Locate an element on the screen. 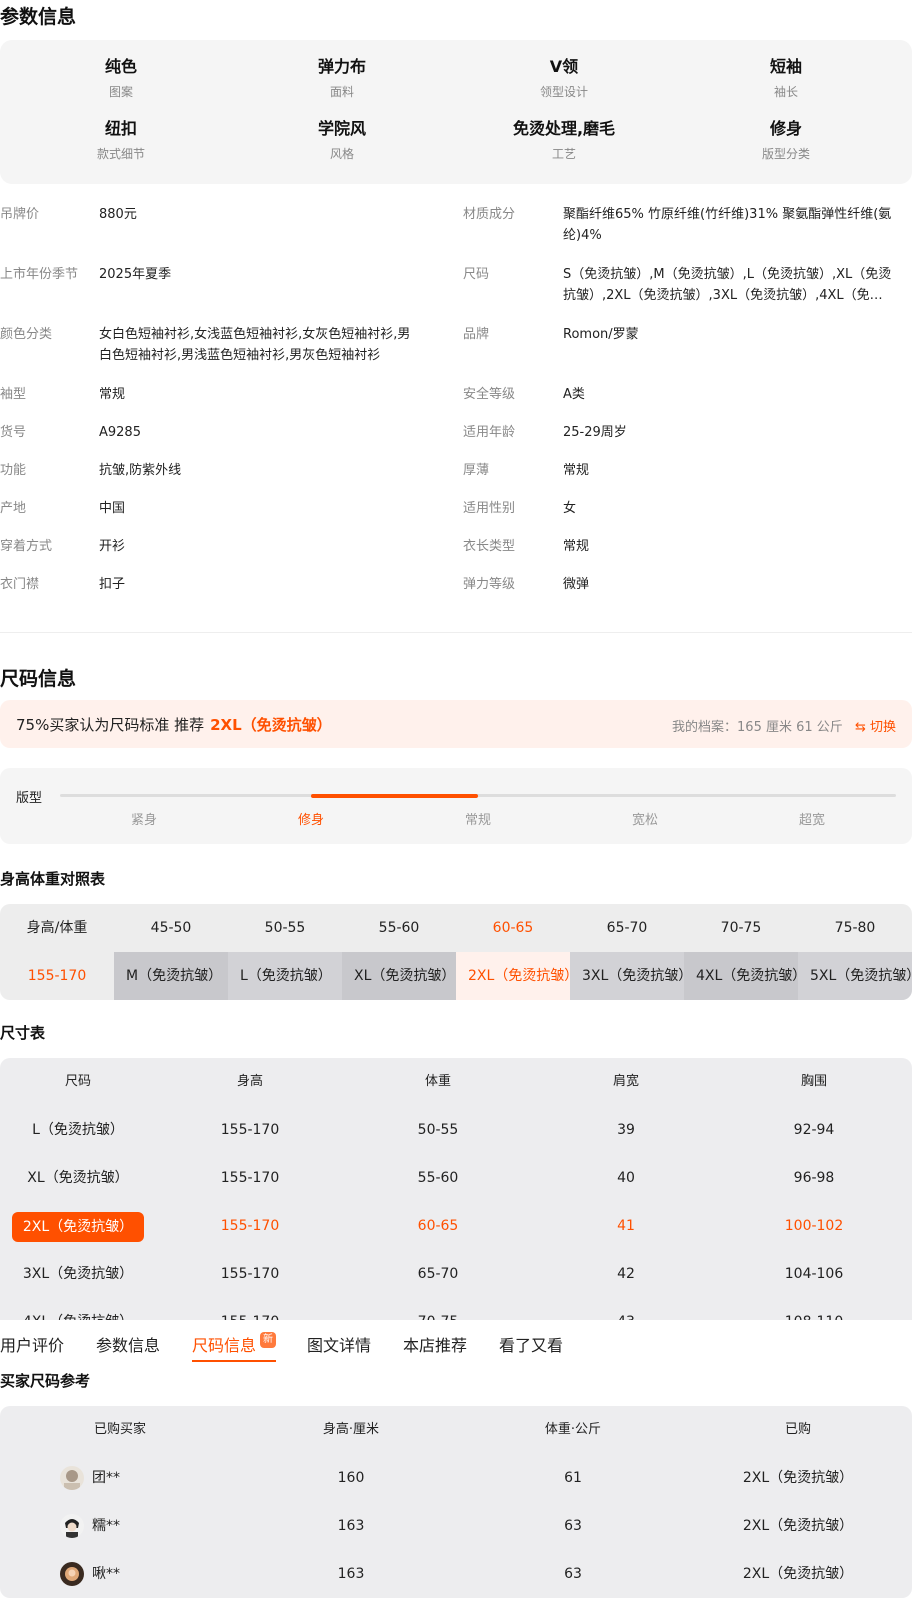 The image size is (912, 1609). param-label: 品牌 is located at coordinates (476, 334).